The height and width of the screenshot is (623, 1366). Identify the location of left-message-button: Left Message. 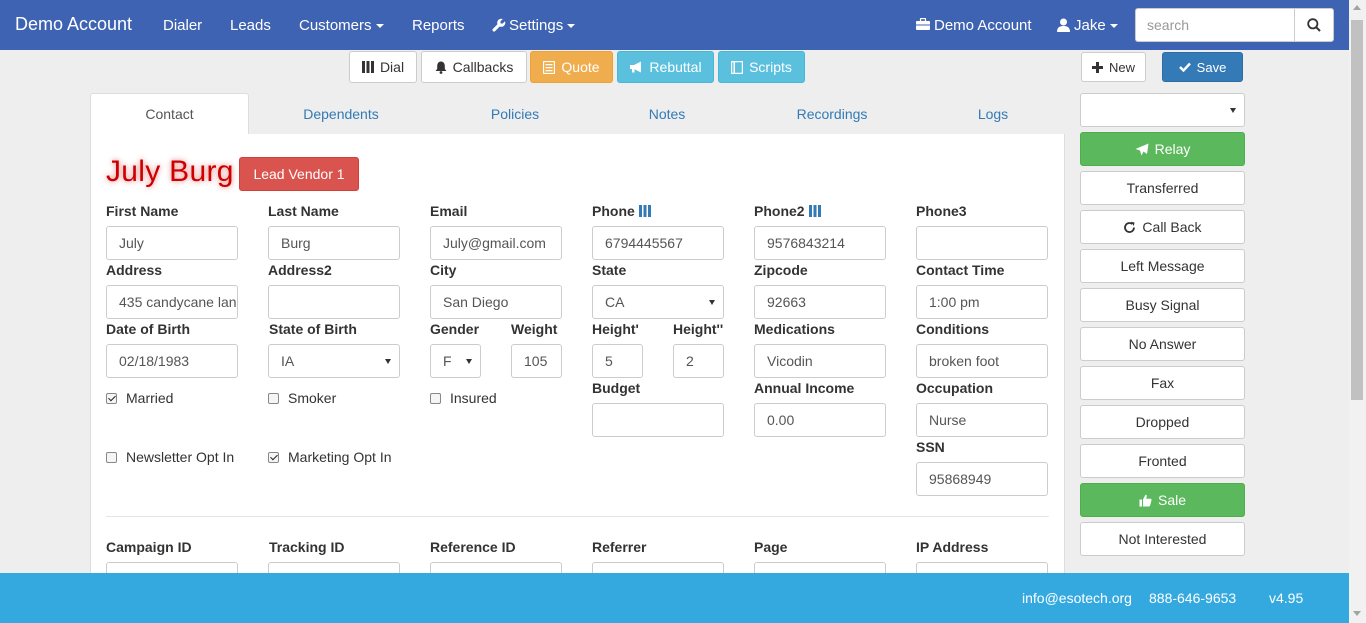
(1162, 266).